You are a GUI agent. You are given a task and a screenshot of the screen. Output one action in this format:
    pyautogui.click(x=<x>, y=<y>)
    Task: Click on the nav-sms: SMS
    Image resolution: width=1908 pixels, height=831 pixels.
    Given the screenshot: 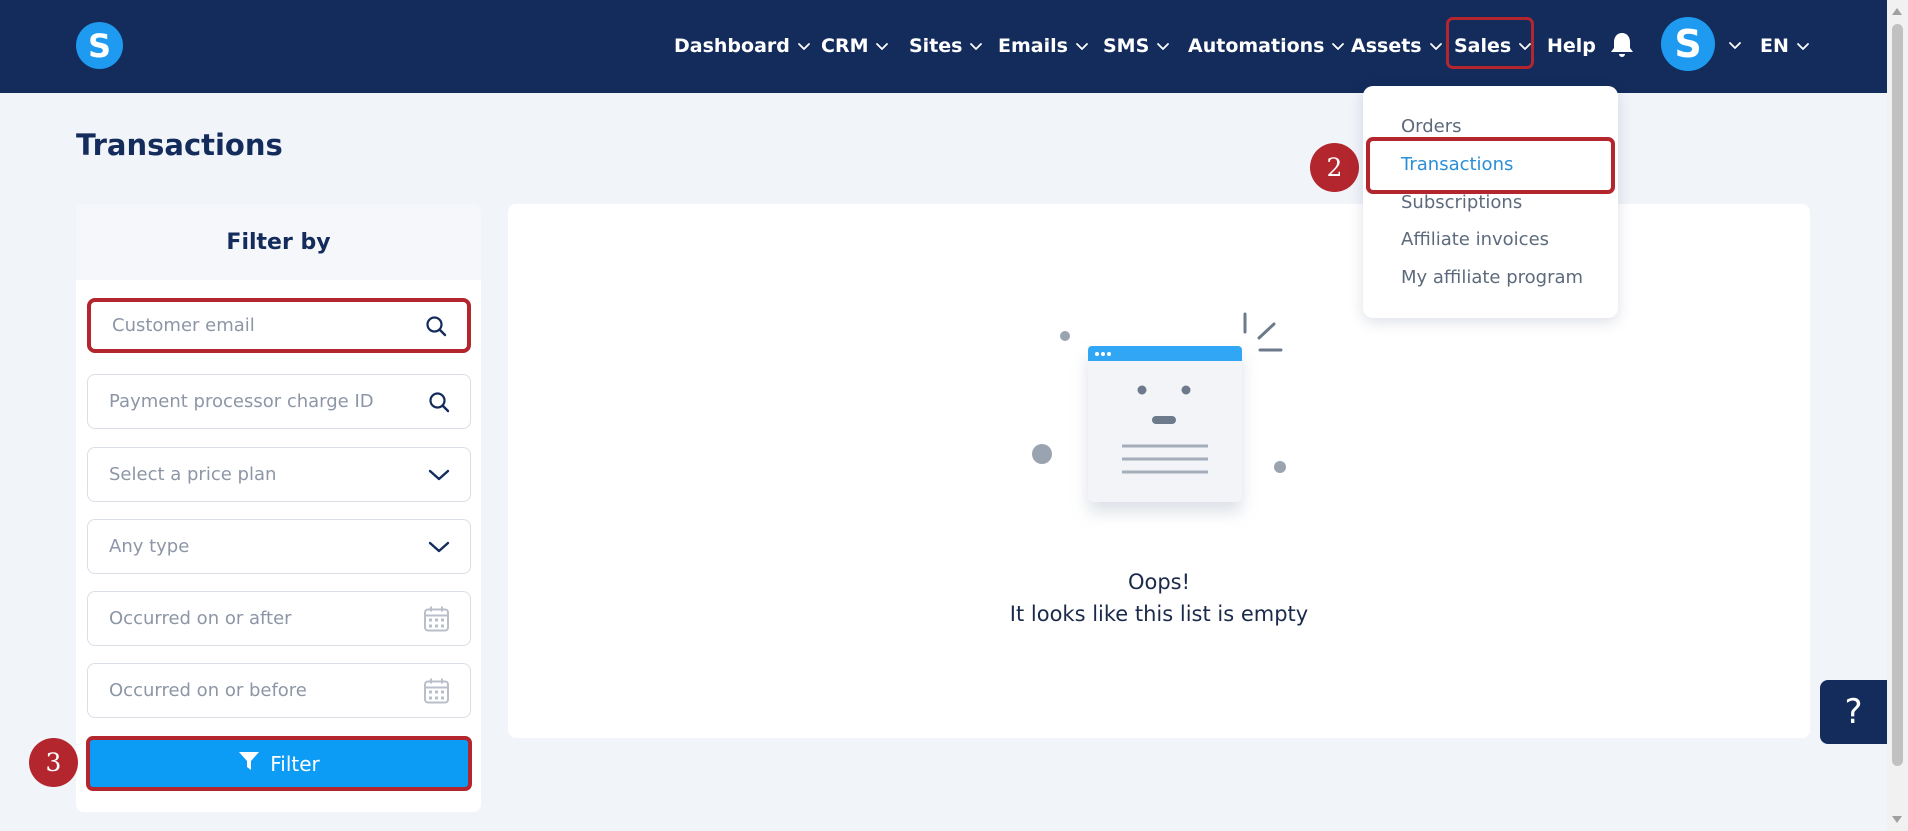 What is the action you would take?
    pyautogui.click(x=1137, y=46)
    